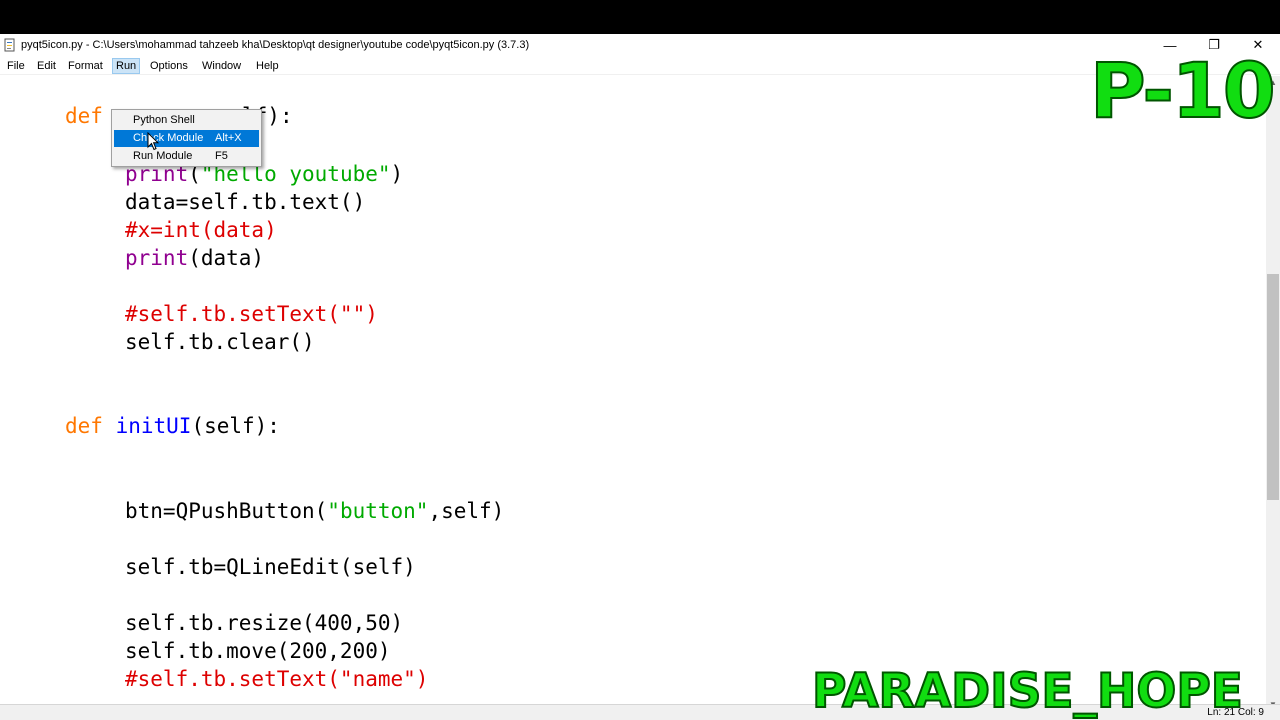 Image resolution: width=1280 pixels, height=720 pixels. Describe the element at coordinates (1183, 90) in the screenshot. I see `watermark-part-number: P-10` at that location.